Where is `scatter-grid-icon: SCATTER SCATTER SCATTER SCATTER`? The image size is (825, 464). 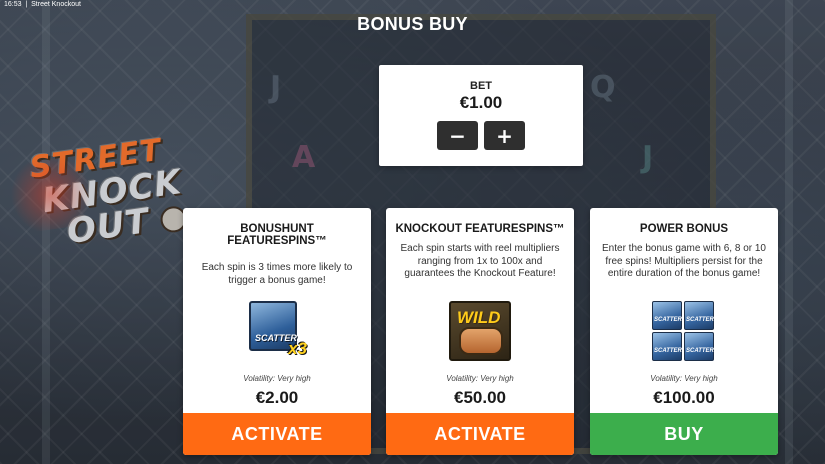
scatter-grid-icon: SCATTER SCATTER SCATTER SCATTER is located at coordinates (684, 332).